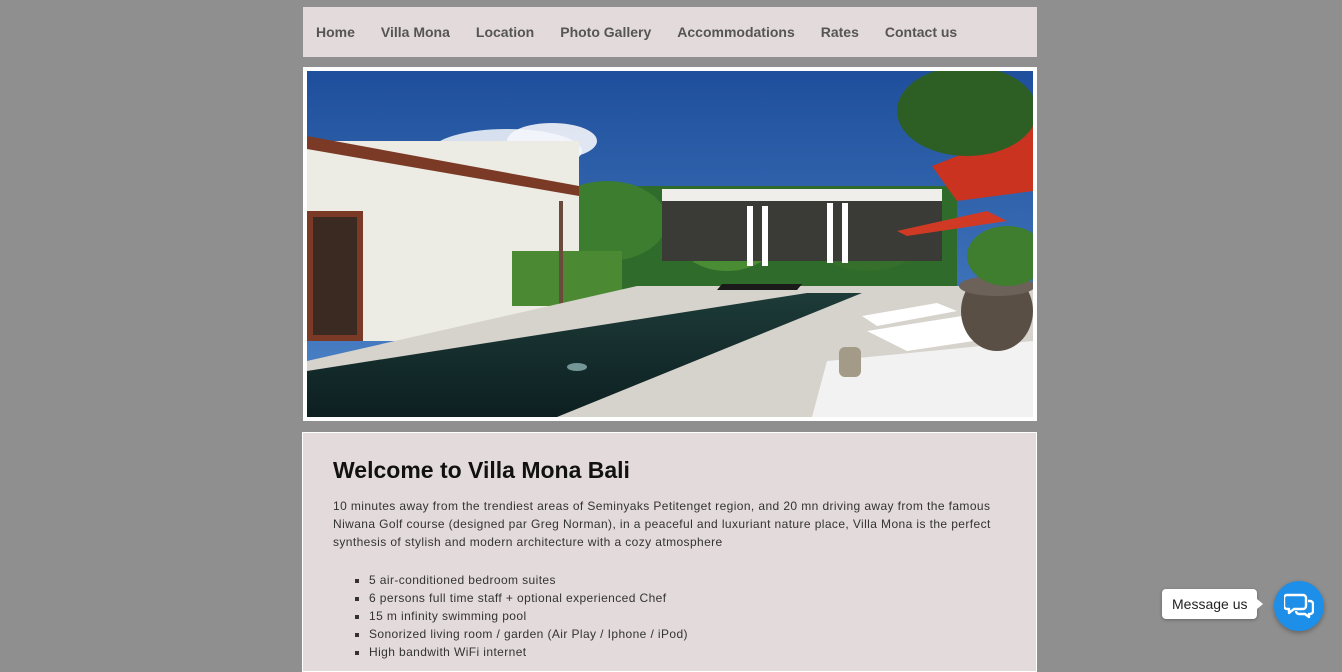  Describe the element at coordinates (687, 580) in the screenshot. I see `list-item: 5 air-conditioned bedroom suites` at that location.